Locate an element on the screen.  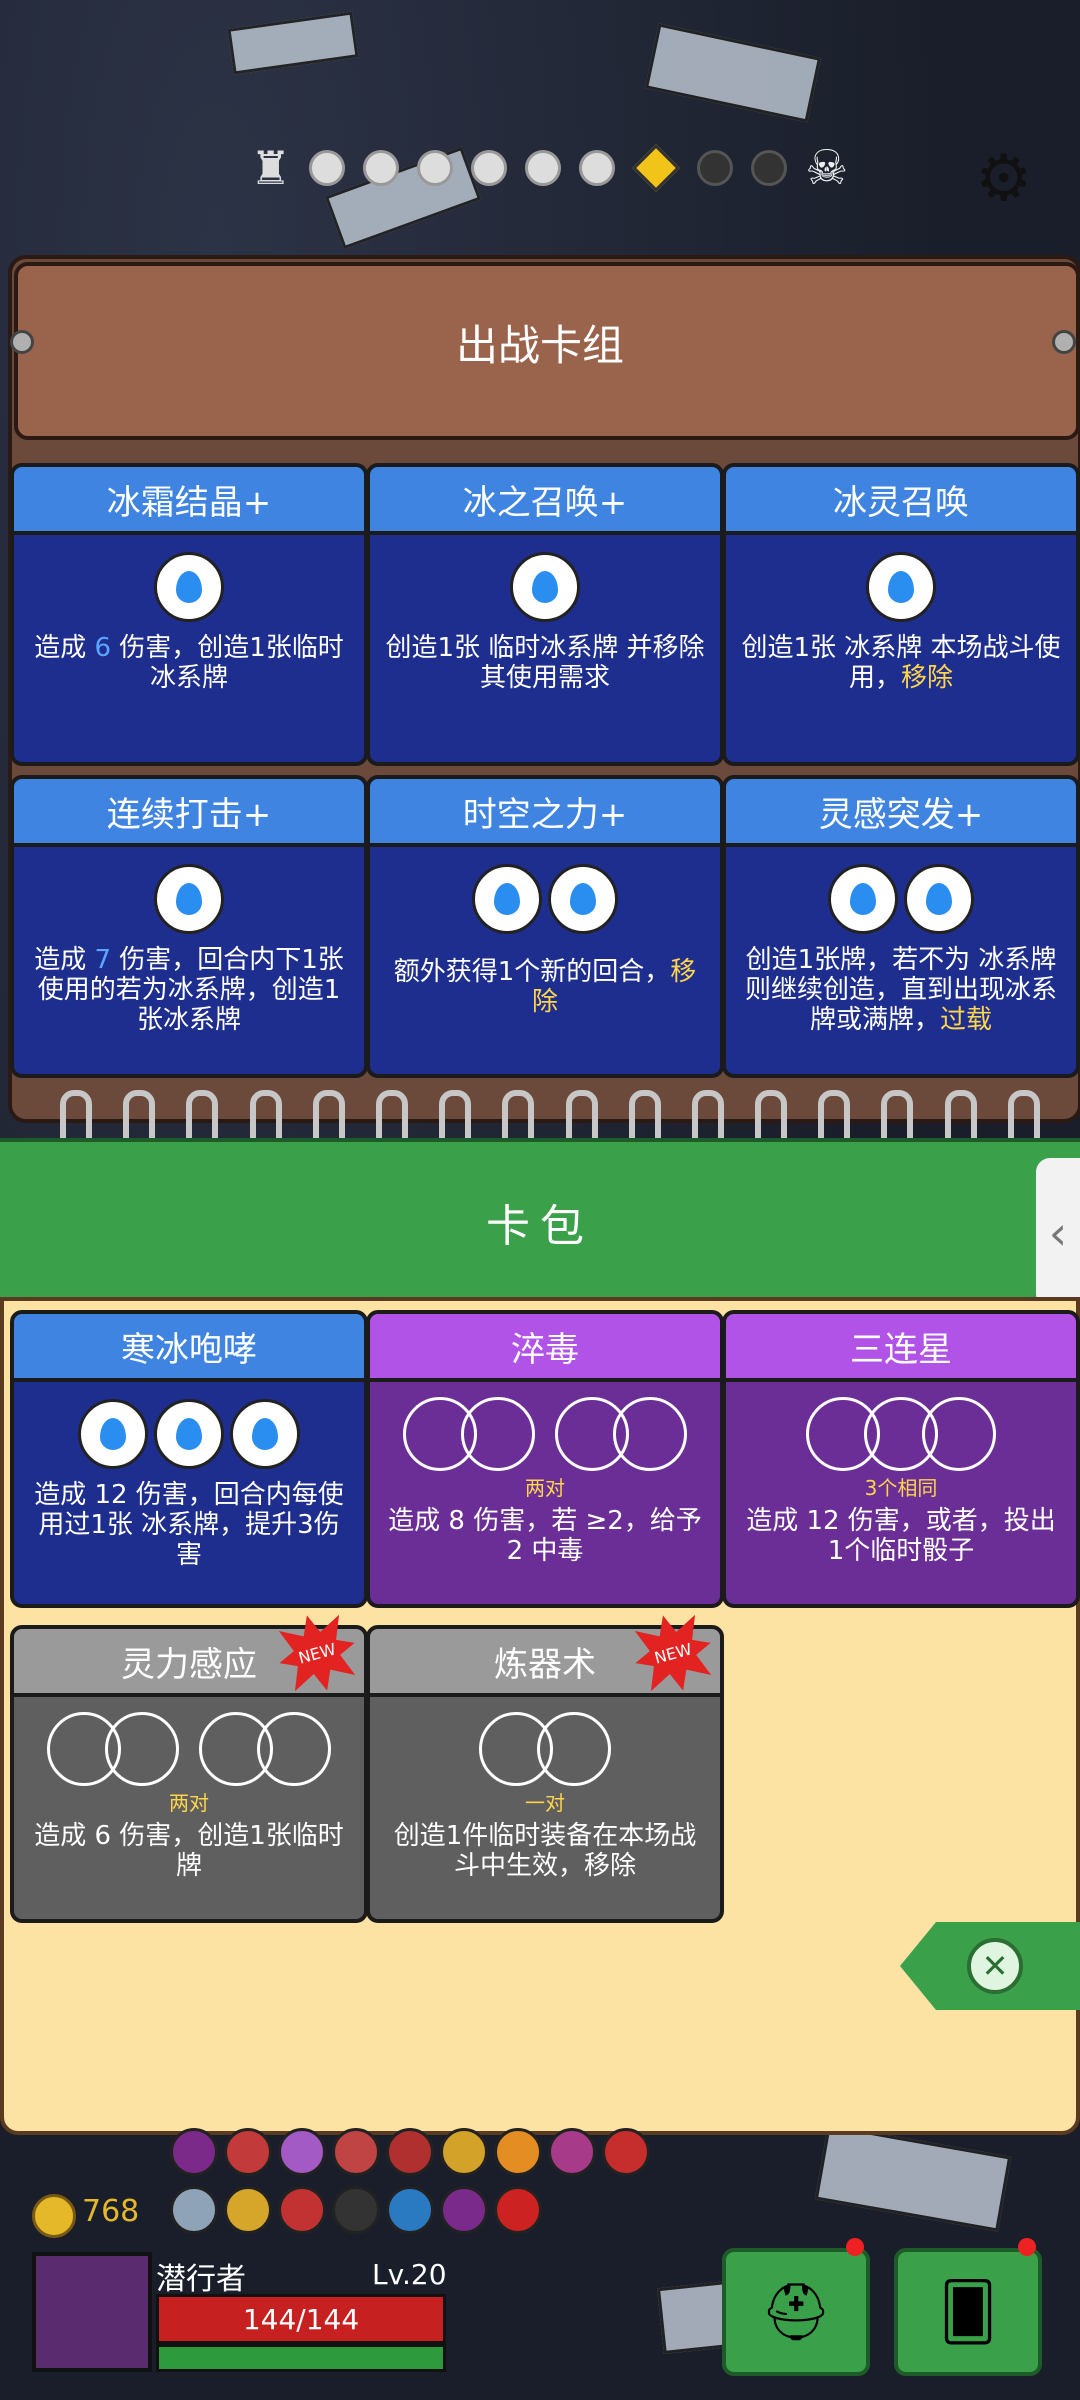
avatar is located at coordinates (92, 2312).